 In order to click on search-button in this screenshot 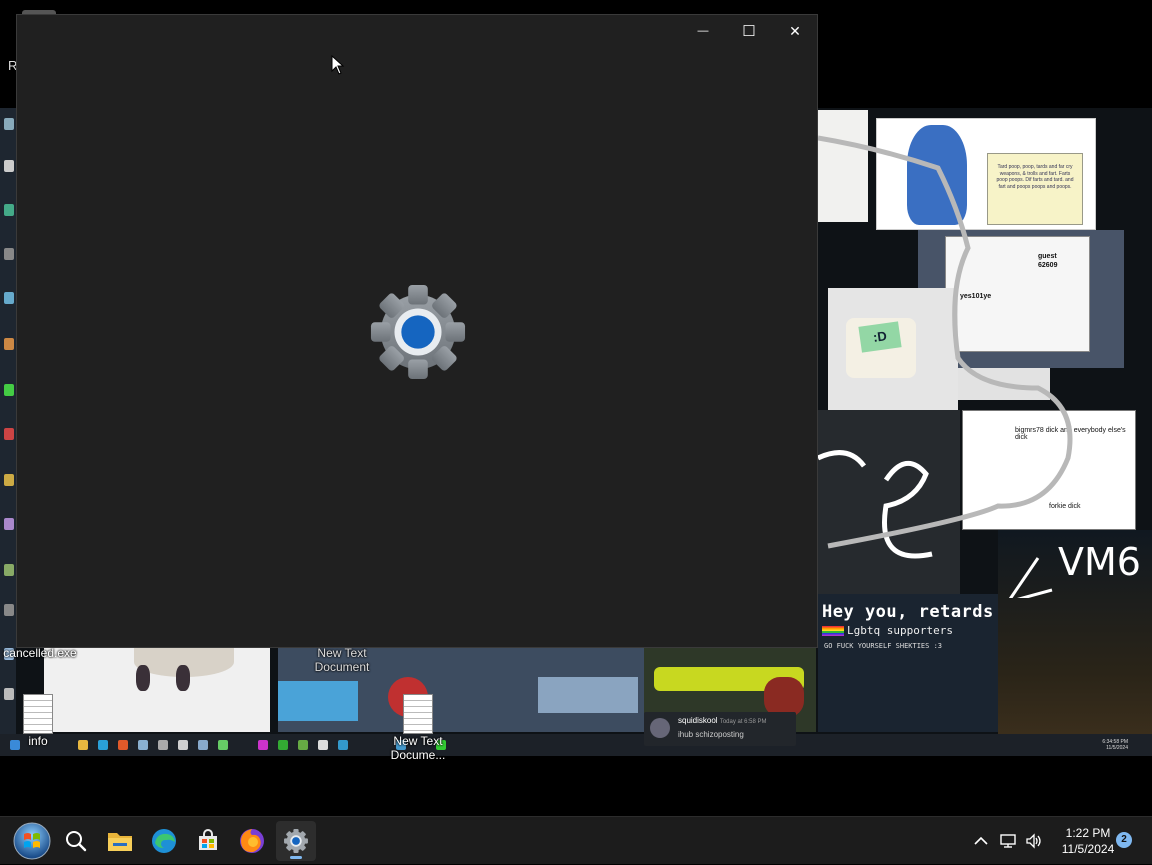, I will do `click(76, 841)`.